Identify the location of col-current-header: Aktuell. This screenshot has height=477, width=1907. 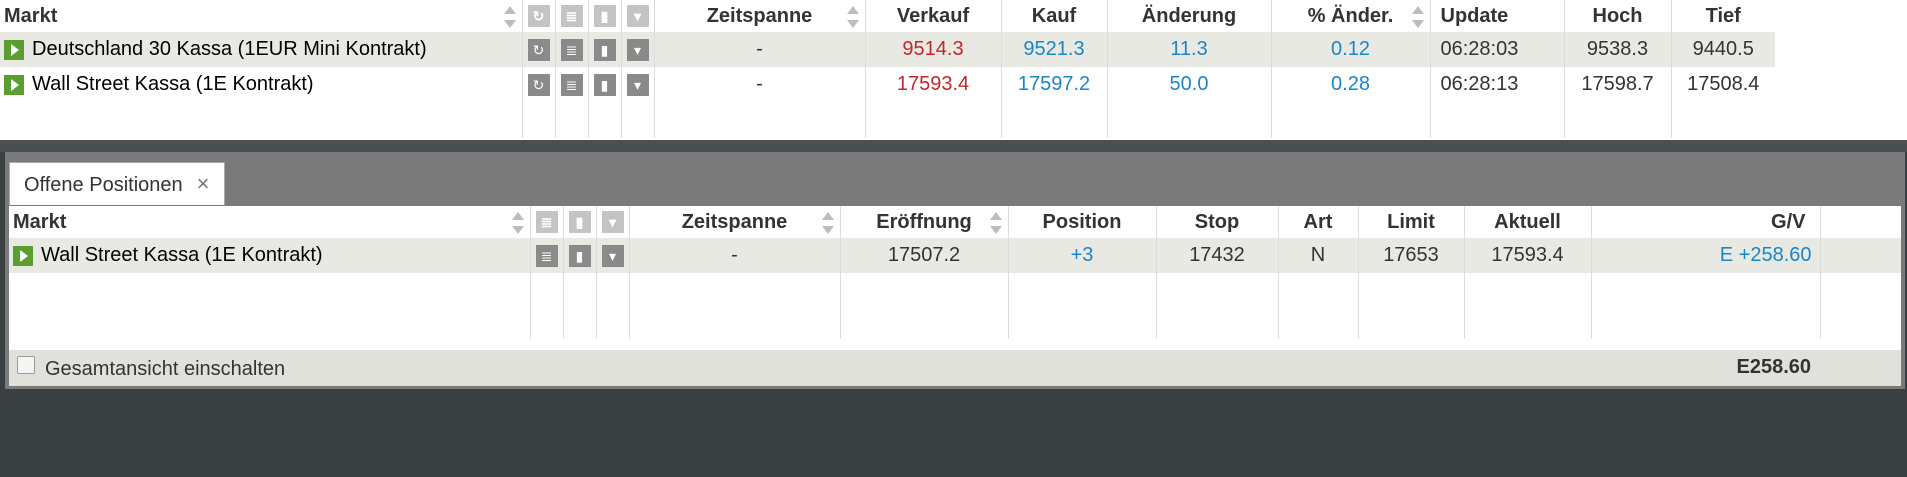
(1527, 222).